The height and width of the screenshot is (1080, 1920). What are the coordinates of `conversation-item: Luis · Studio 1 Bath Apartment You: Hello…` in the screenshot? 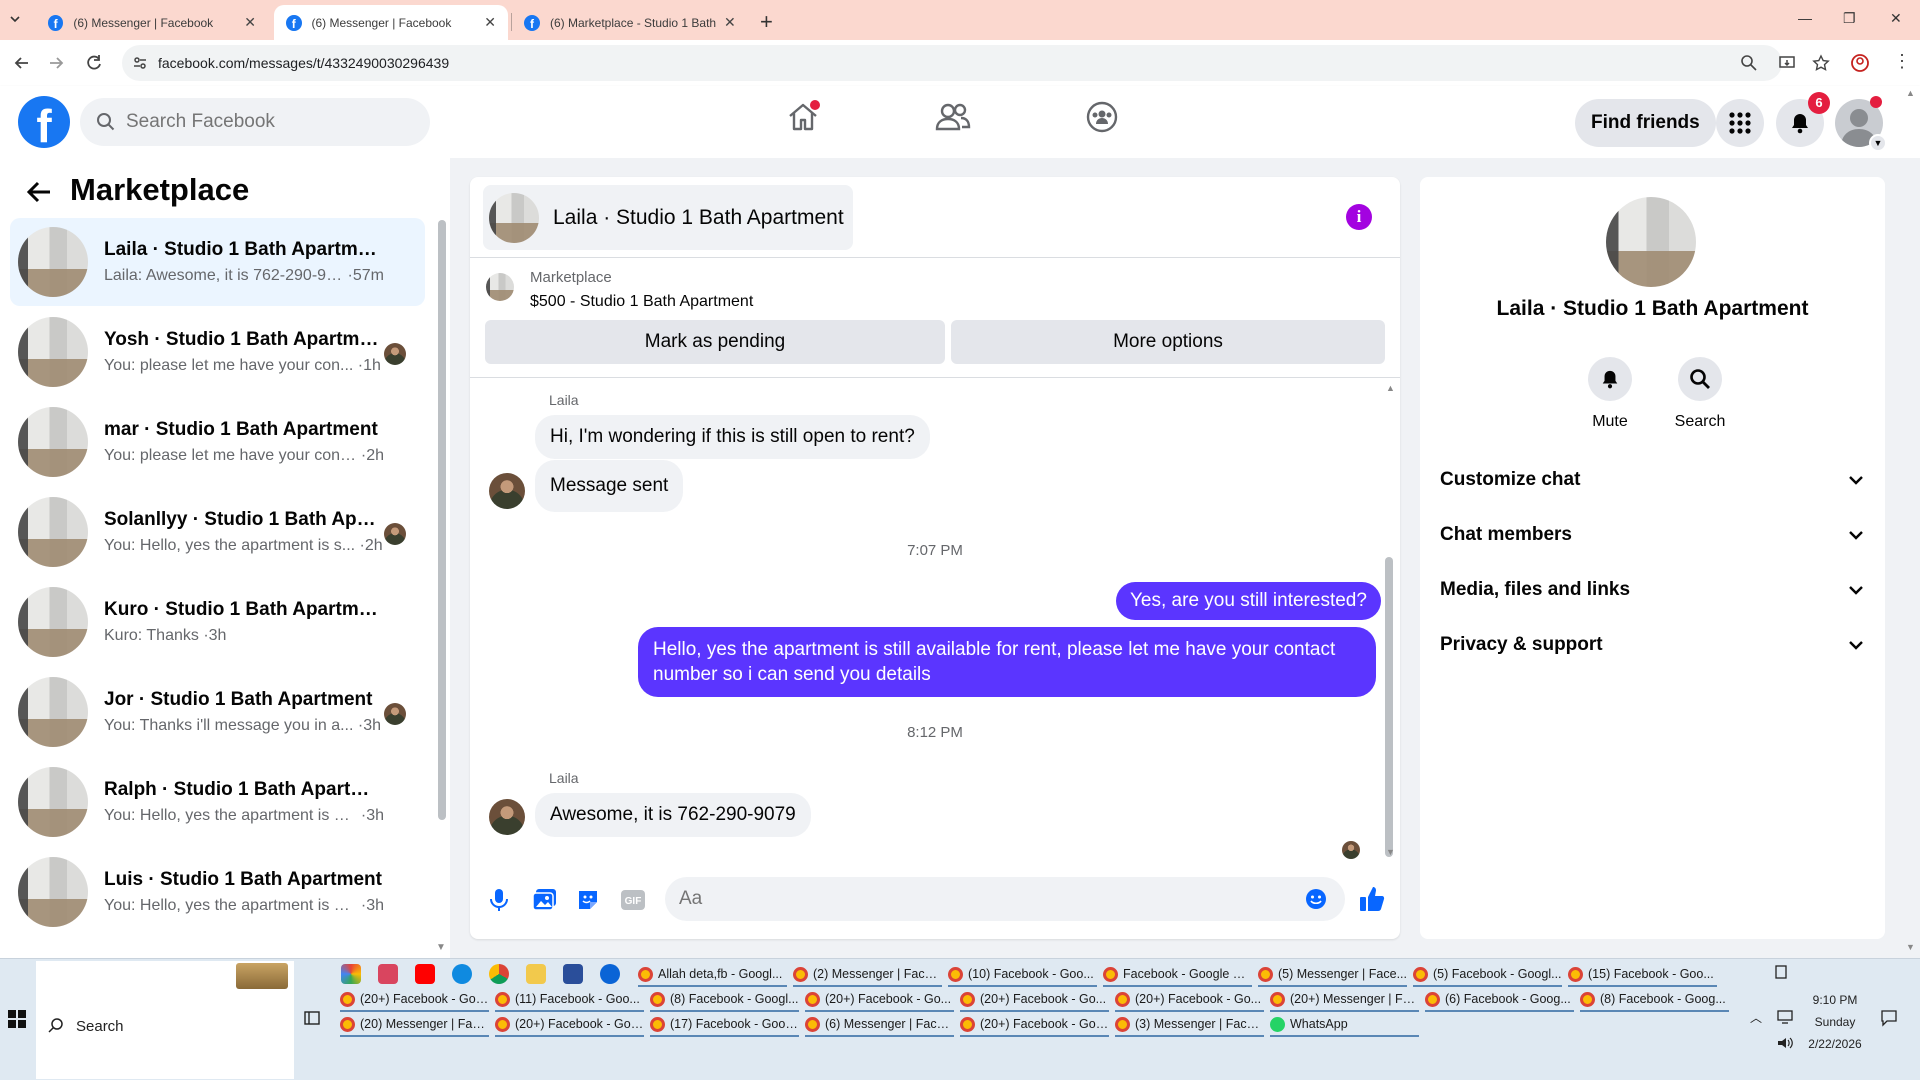 It's located at (217, 892).